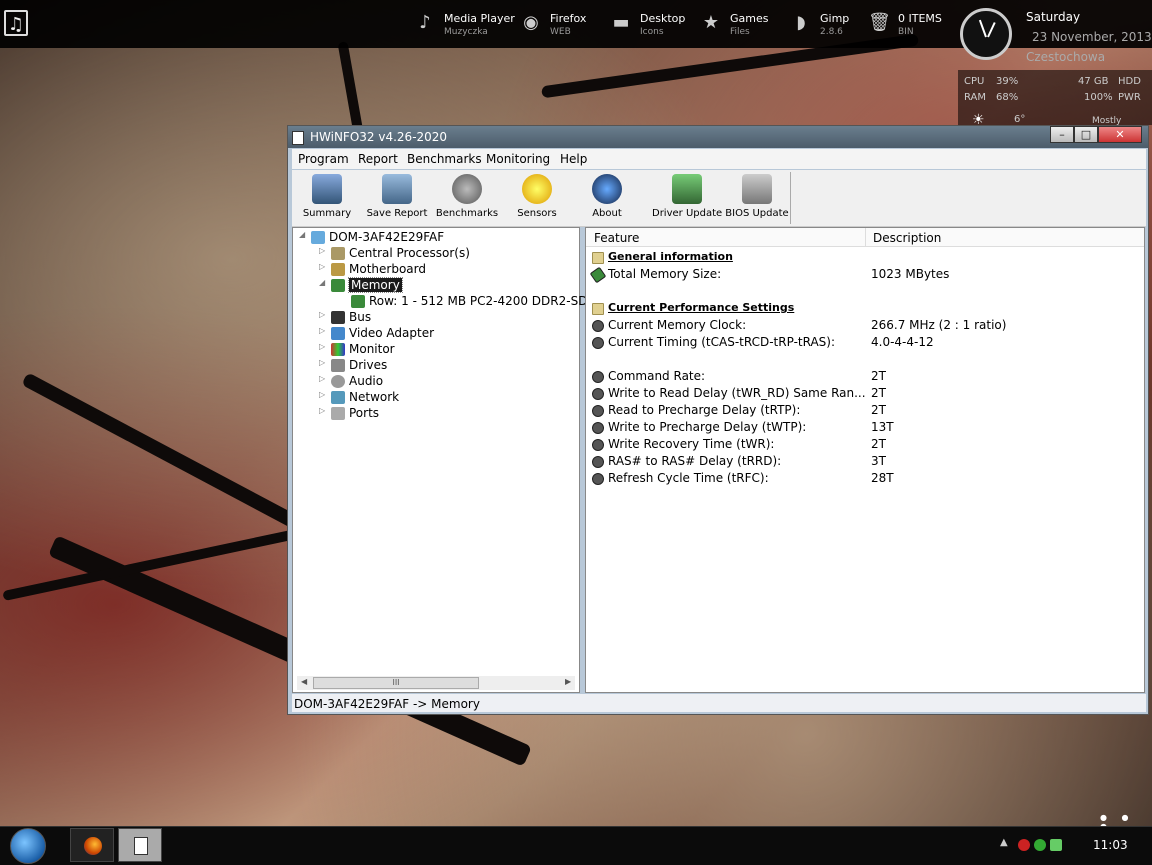 The image size is (1152, 865). Describe the element at coordinates (879, 22) in the screenshot. I see `trash-icon: 🗑` at that location.